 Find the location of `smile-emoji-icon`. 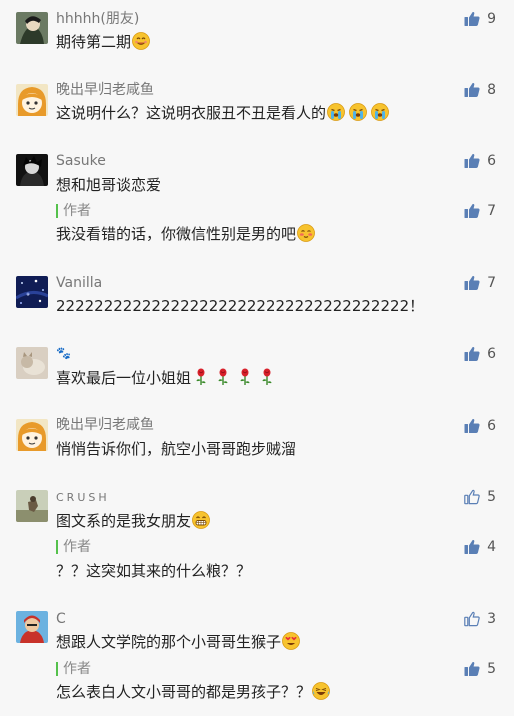

smile-emoji-icon is located at coordinates (141, 41).